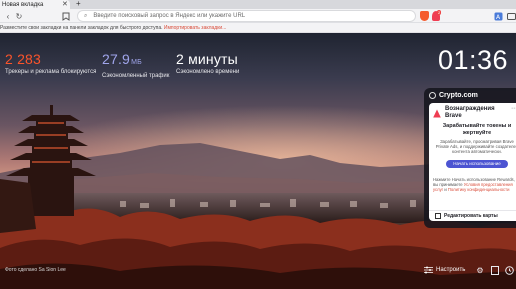  What do you see at coordinates (136, 76) in the screenshot?
I see `bandwidth-label: Сэкономленный трафик` at bounding box center [136, 76].